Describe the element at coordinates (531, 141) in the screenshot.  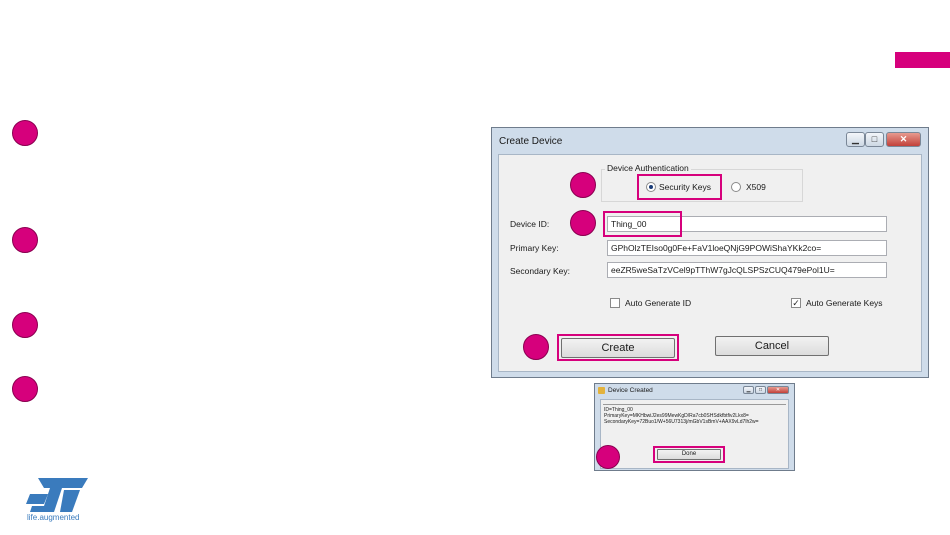
I see `window-title: Create Device` at that location.